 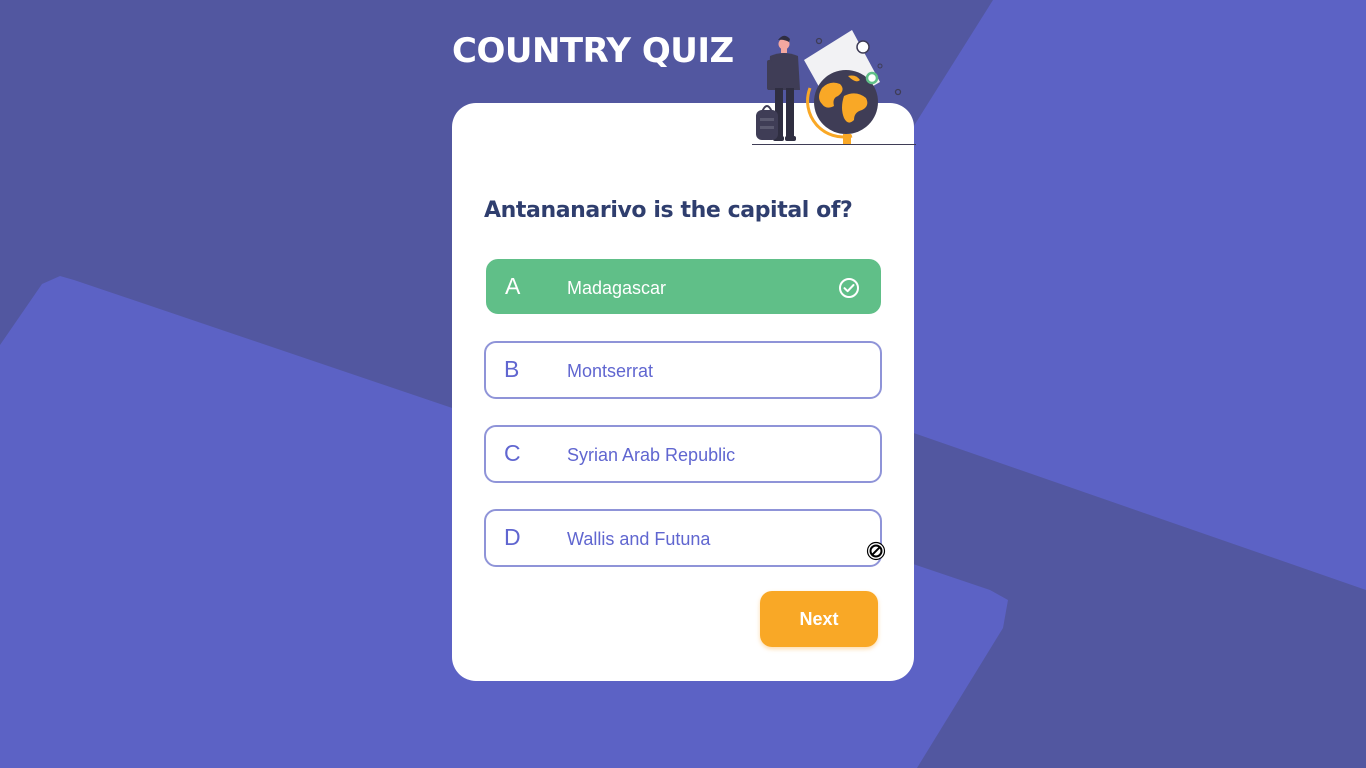 I want to click on option-a: A Madagascar, so click(x=683, y=286).